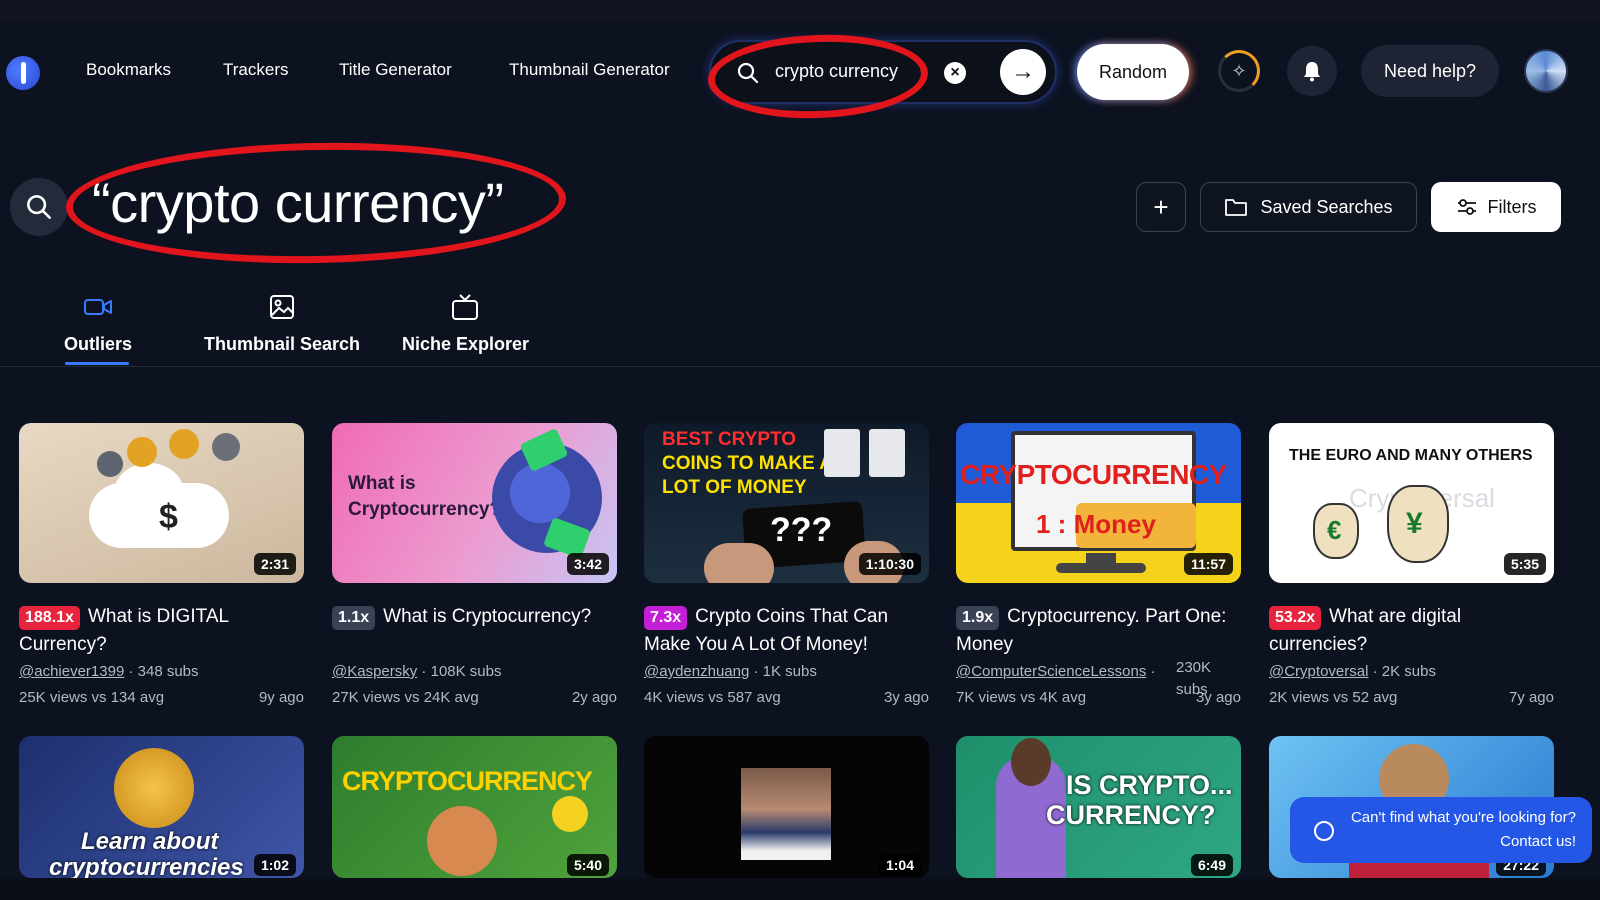 This screenshot has height=900, width=1600. What do you see at coordinates (594, 697) in the screenshot?
I see `video-age: 2y ago` at bounding box center [594, 697].